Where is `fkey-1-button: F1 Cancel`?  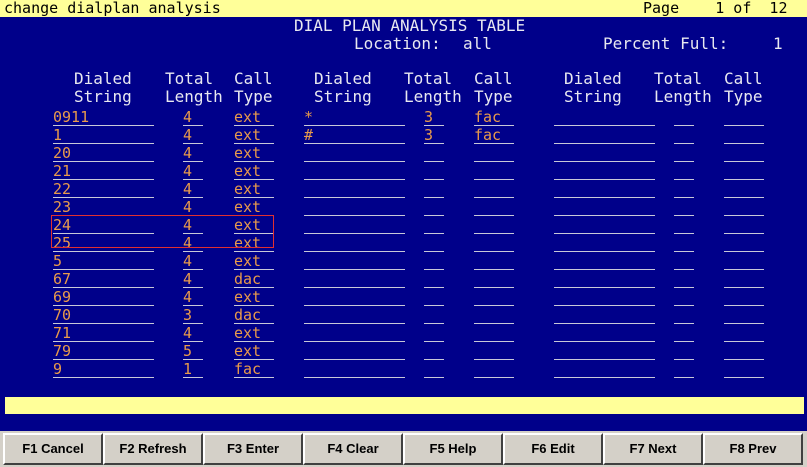 fkey-1-button: F1 Cancel is located at coordinates (53, 449).